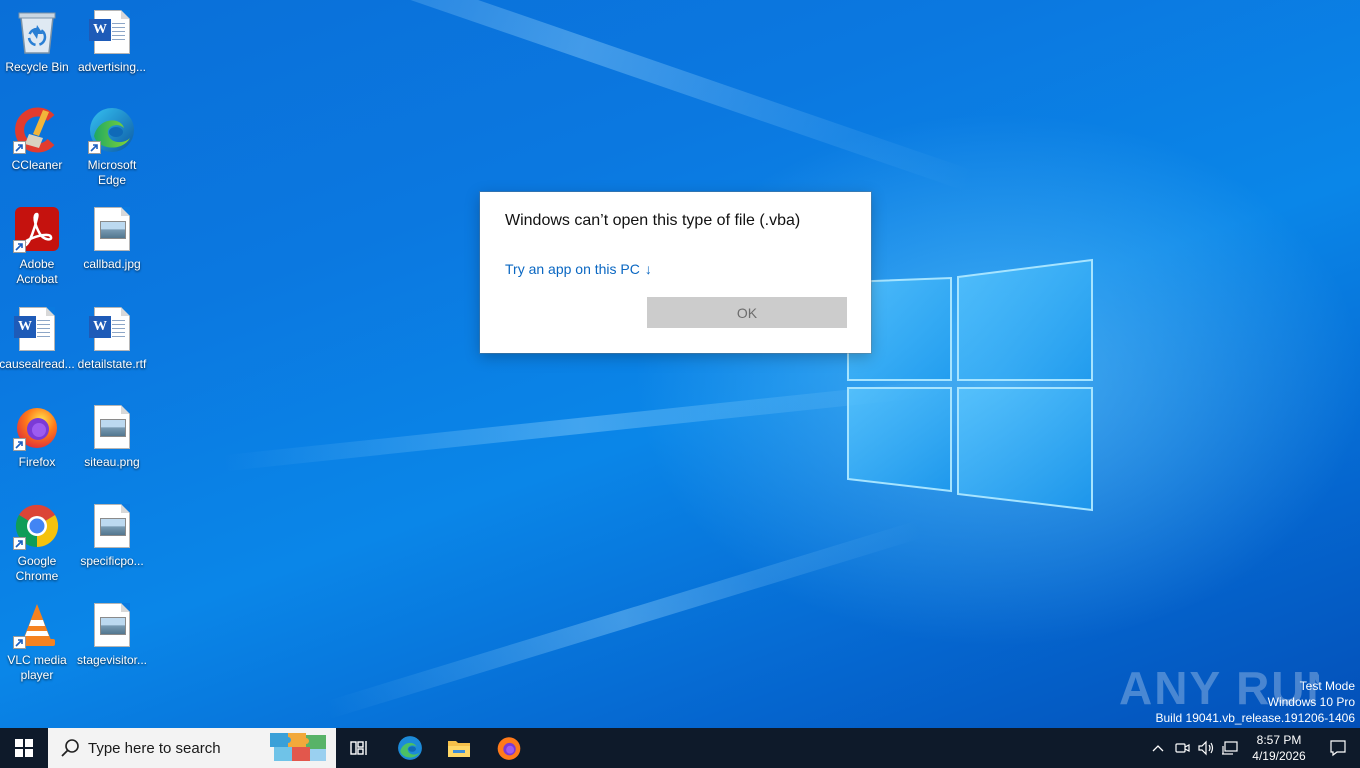  I want to click on desktop-icon-label: siteau.png, so click(112, 462).